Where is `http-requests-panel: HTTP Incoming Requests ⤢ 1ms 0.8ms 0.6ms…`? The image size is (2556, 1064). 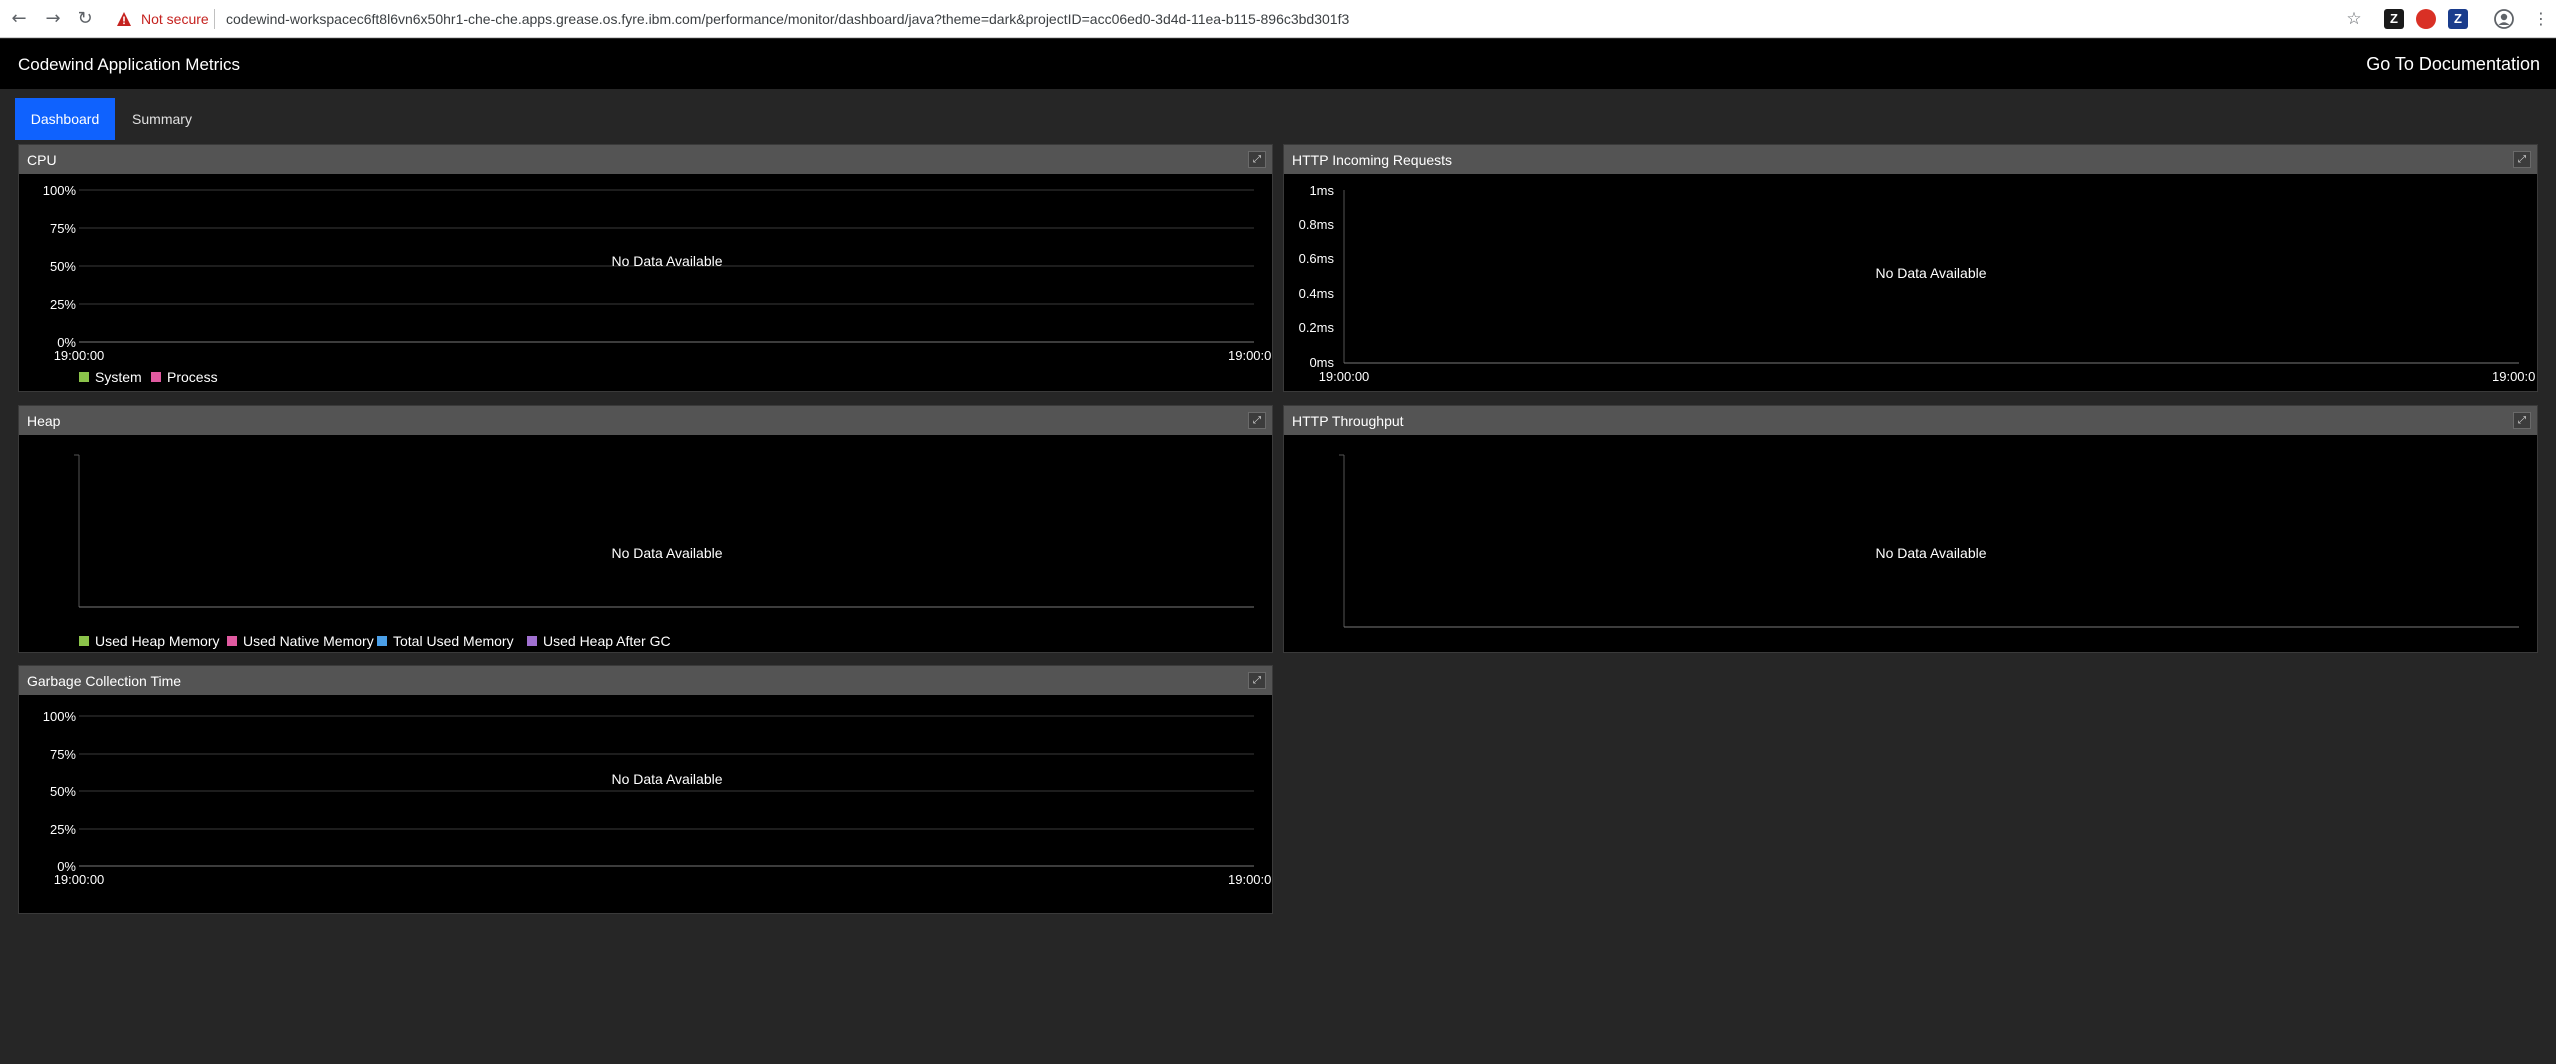 http-requests-panel: HTTP Incoming Requests ⤢ 1ms 0.8ms 0.6ms… is located at coordinates (1910, 268).